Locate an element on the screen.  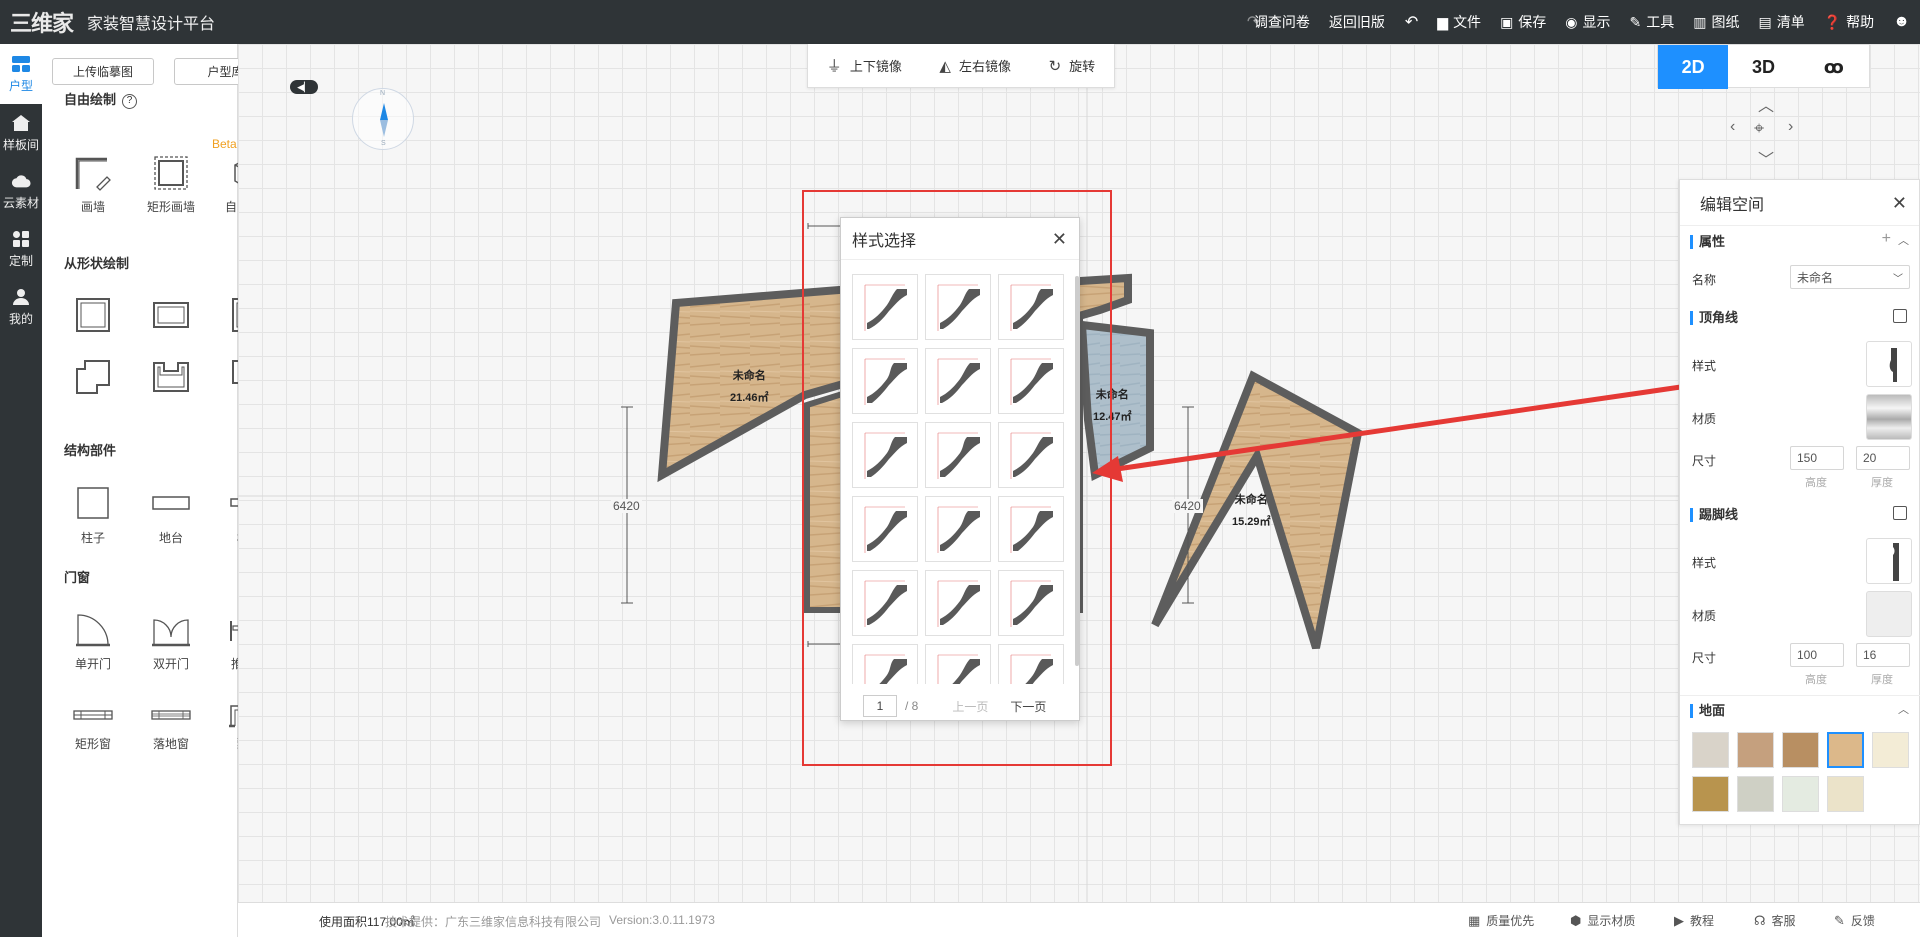
shape-cross-tool is located at coordinates (93, 377).